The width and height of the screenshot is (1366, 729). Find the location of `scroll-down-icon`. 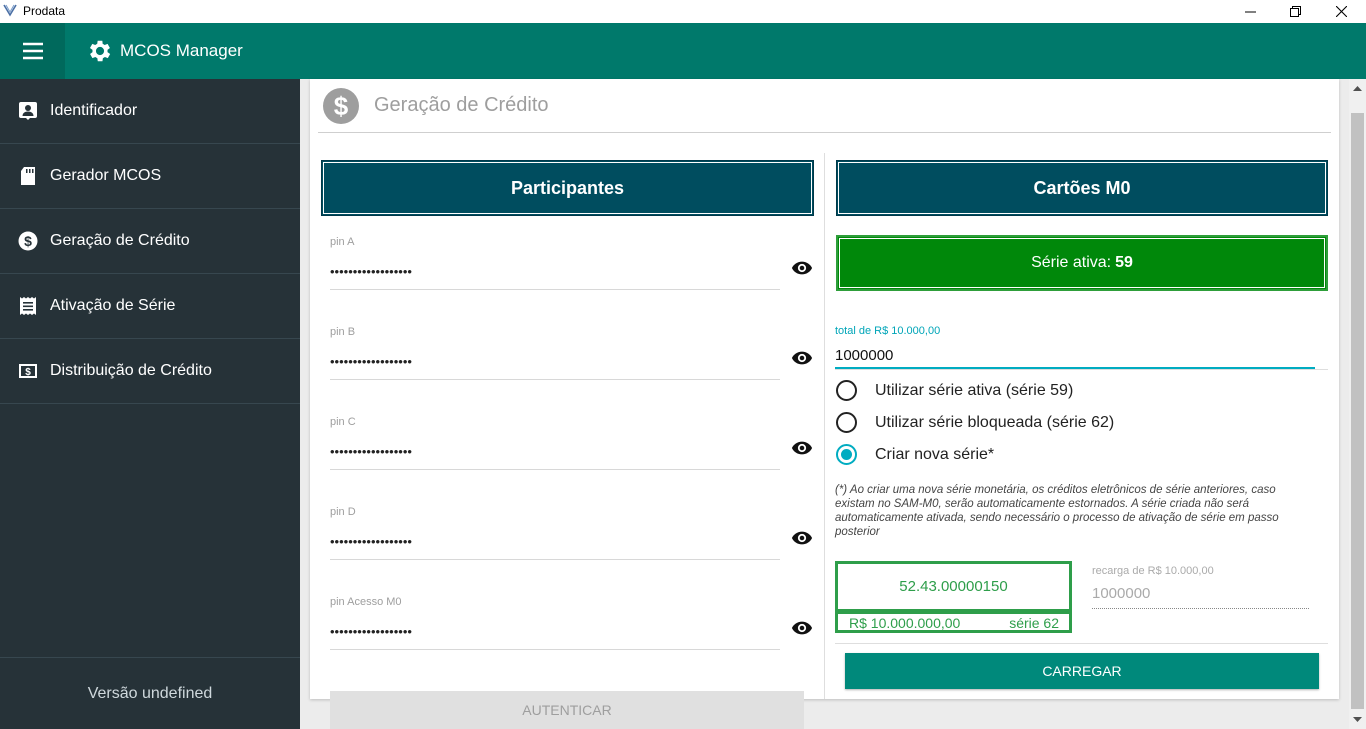

scroll-down-icon is located at coordinates (1357, 720).